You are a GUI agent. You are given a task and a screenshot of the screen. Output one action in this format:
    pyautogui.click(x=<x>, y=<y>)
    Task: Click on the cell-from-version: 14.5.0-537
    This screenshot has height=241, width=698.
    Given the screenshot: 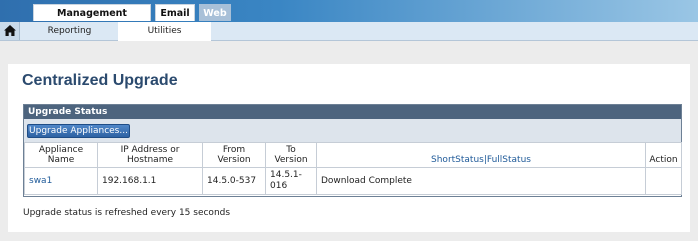 What is the action you would take?
    pyautogui.click(x=234, y=181)
    